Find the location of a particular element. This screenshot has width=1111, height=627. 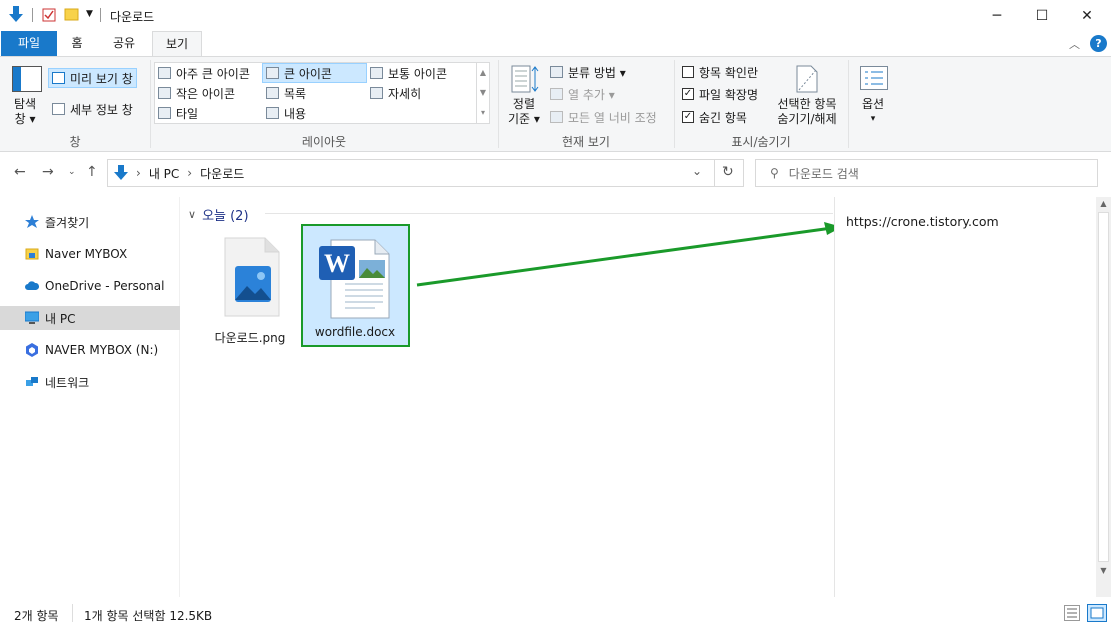

sidebar-item-network: 네트워크 is located at coordinates (90, 382).